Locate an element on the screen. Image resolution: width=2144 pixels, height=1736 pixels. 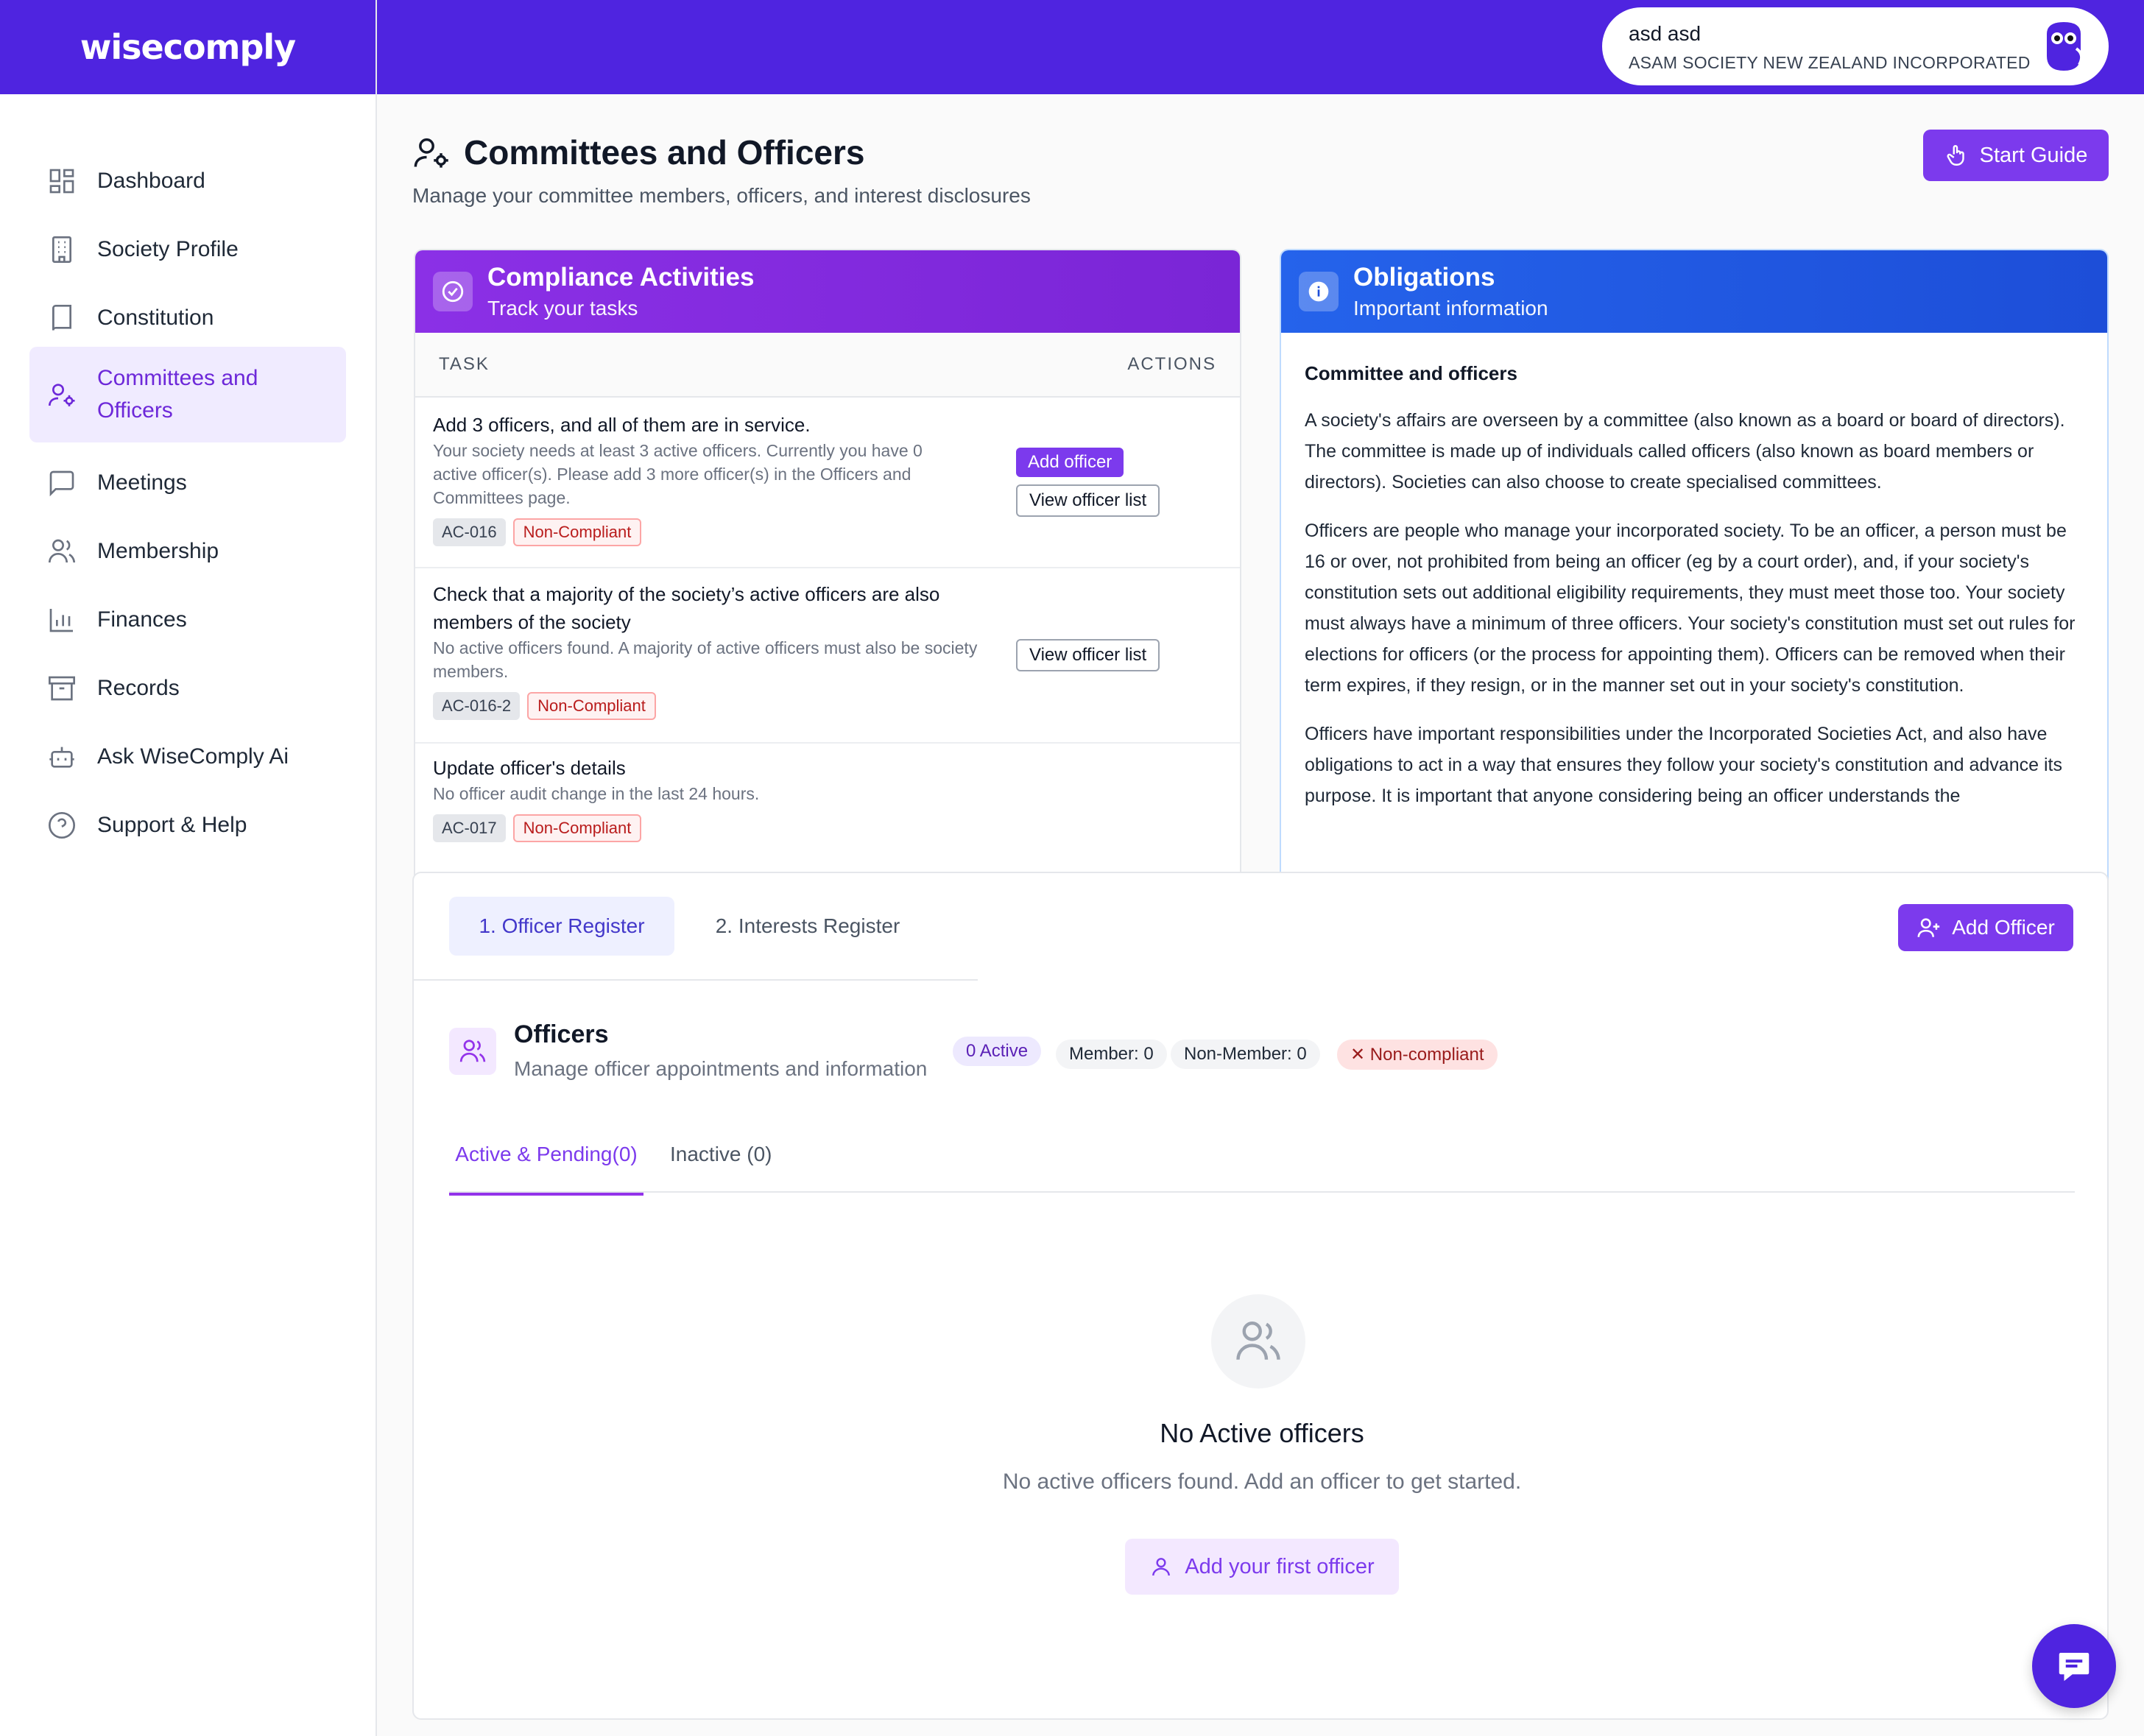
col-task: TASK is located at coordinates (464, 364).